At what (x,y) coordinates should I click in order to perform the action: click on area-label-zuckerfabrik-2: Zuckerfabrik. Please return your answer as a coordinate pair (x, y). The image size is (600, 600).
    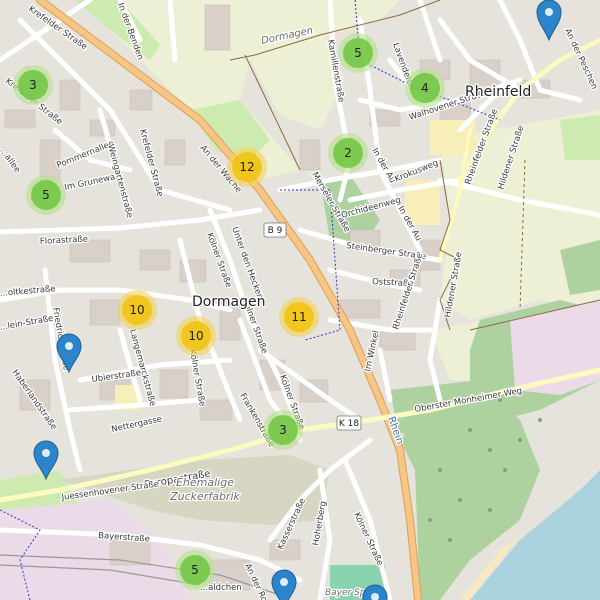
    Looking at the image, I should click on (204, 496).